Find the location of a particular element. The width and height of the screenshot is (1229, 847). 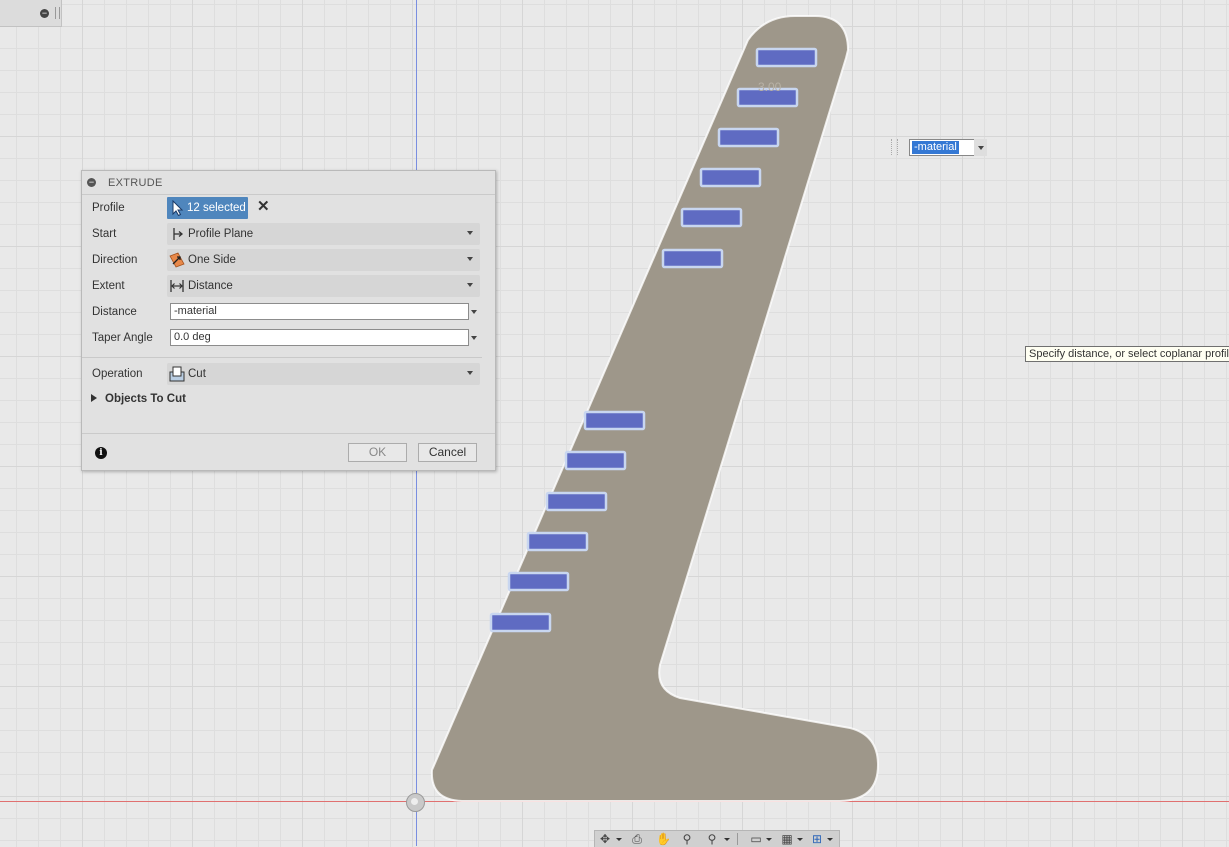

profile-selection-button: 12 selected is located at coordinates (207, 208).